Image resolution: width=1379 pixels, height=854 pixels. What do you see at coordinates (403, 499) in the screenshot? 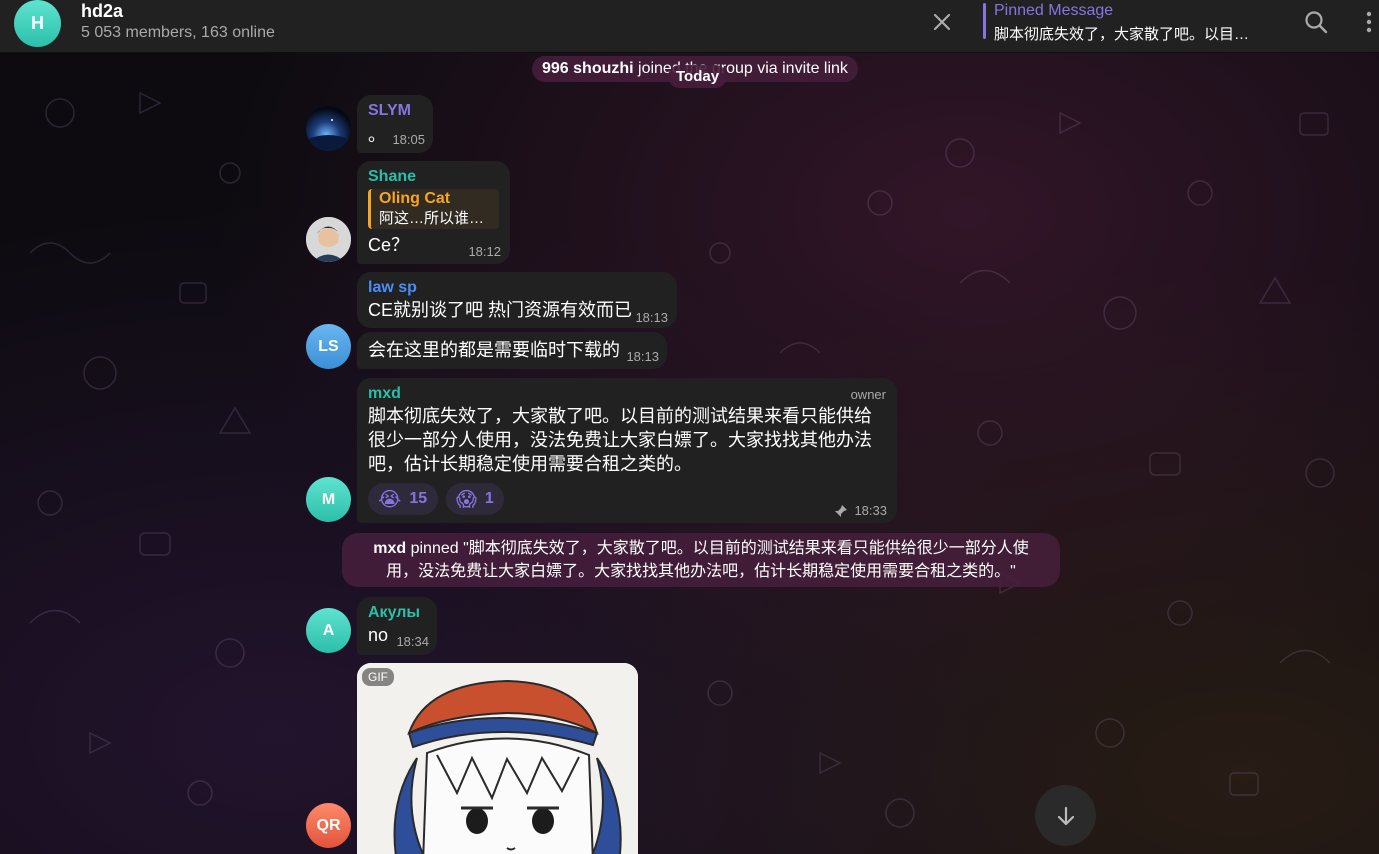
I see `reaction-chip: 😭 15` at bounding box center [403, 499].